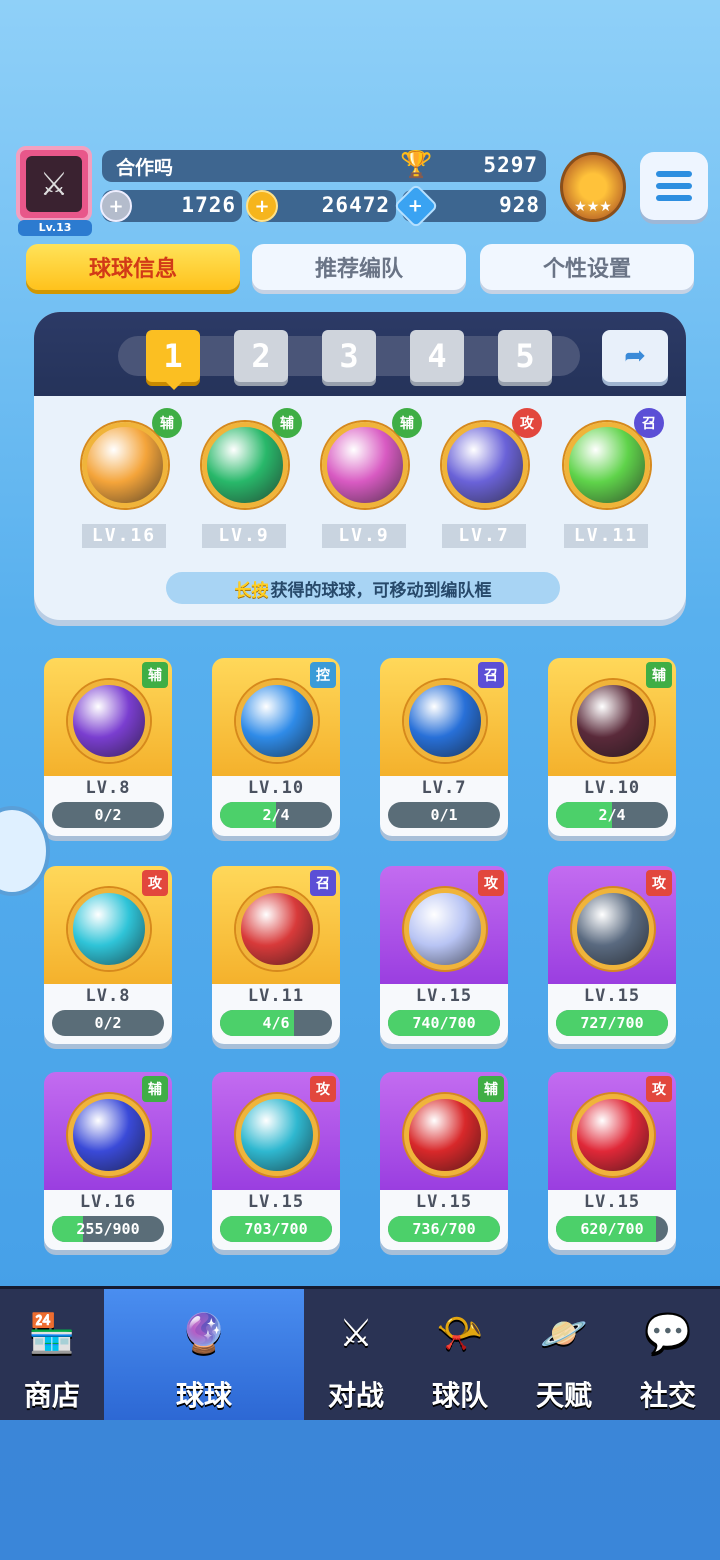  What do you see at coordinates (52, 1332) in the screenshot?
I see `shop-icon: 🏪` at bounding box center [52, 1332].